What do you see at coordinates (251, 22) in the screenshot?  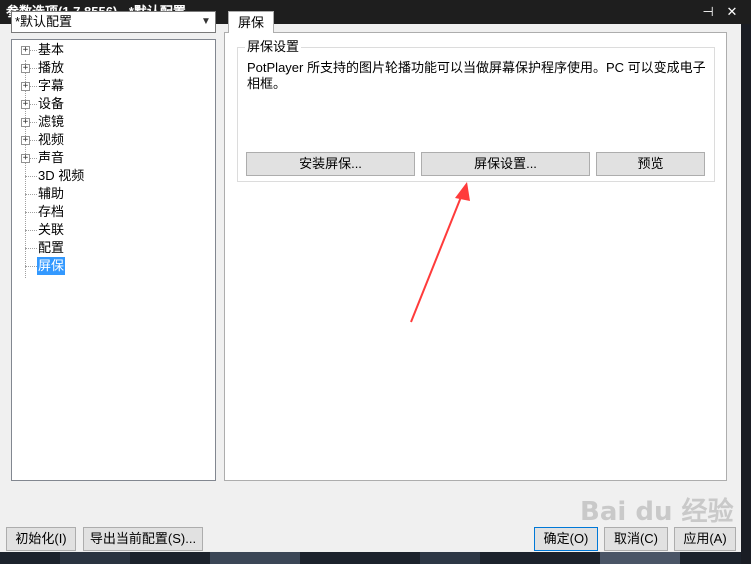 I see `tab-screensaver: 屏保` at bounding box center [251, 22].